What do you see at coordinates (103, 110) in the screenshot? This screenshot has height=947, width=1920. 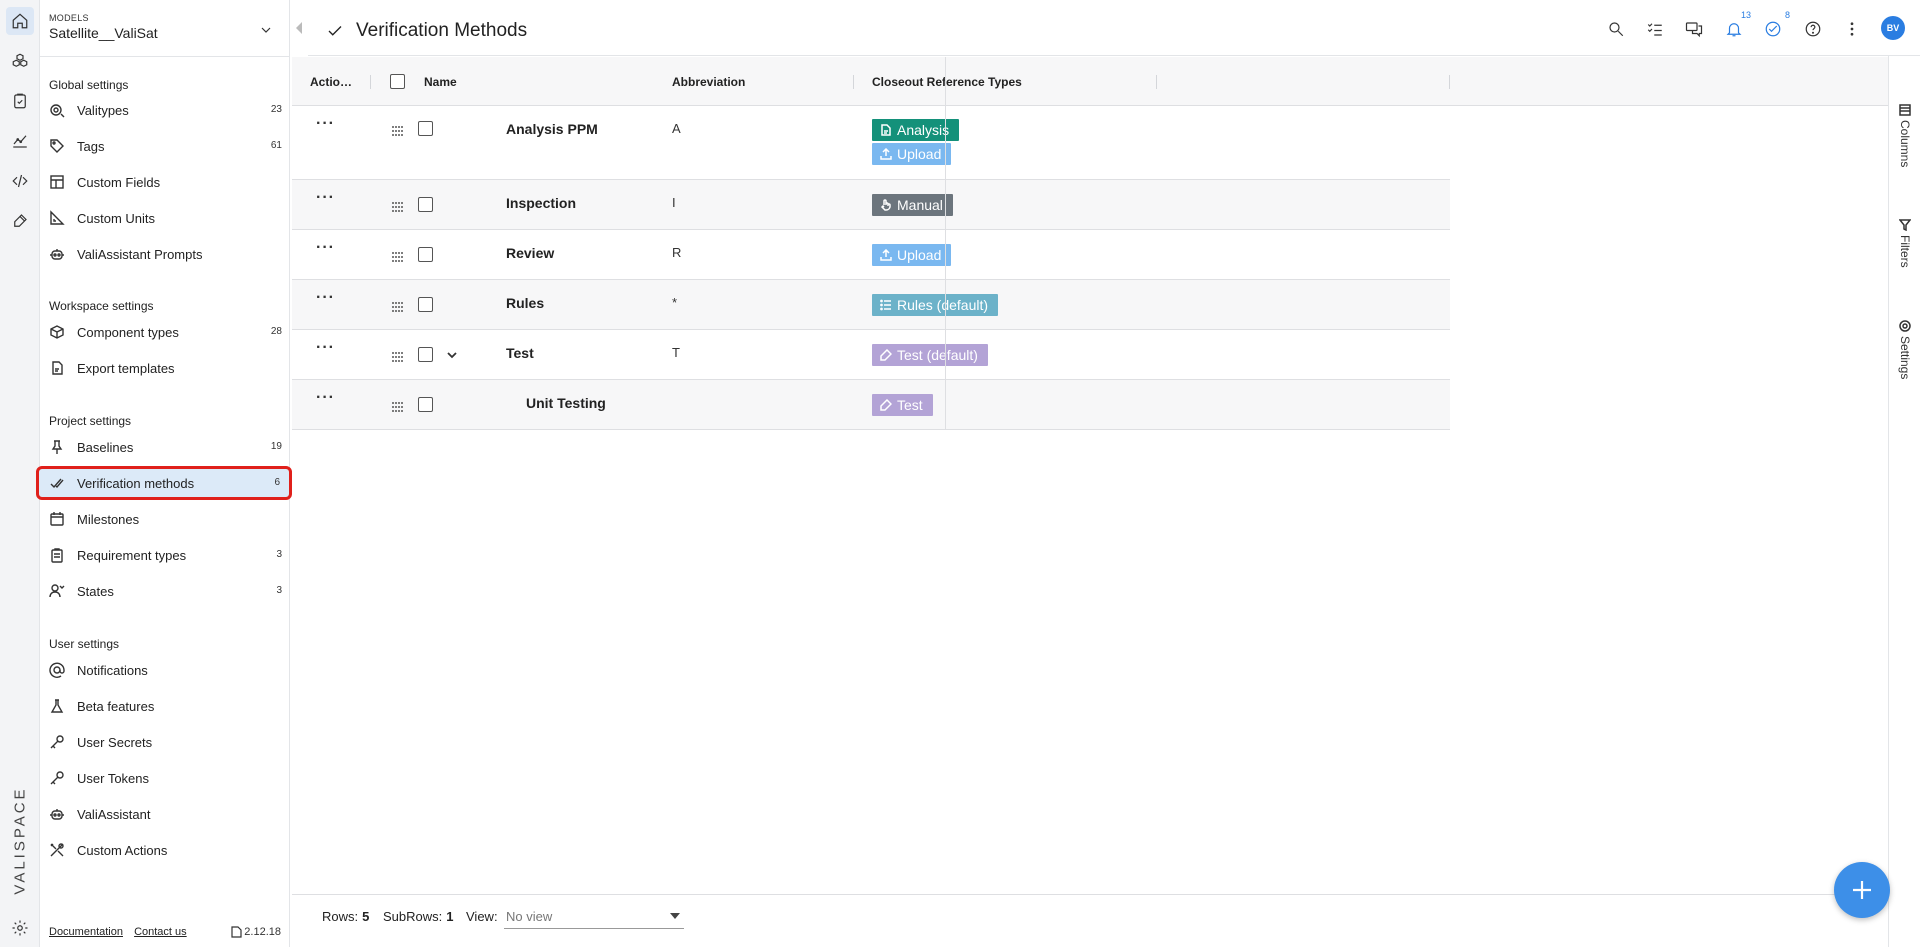 I see `sidebar-item-label: Valitypes` at bounding box center [103, 110].